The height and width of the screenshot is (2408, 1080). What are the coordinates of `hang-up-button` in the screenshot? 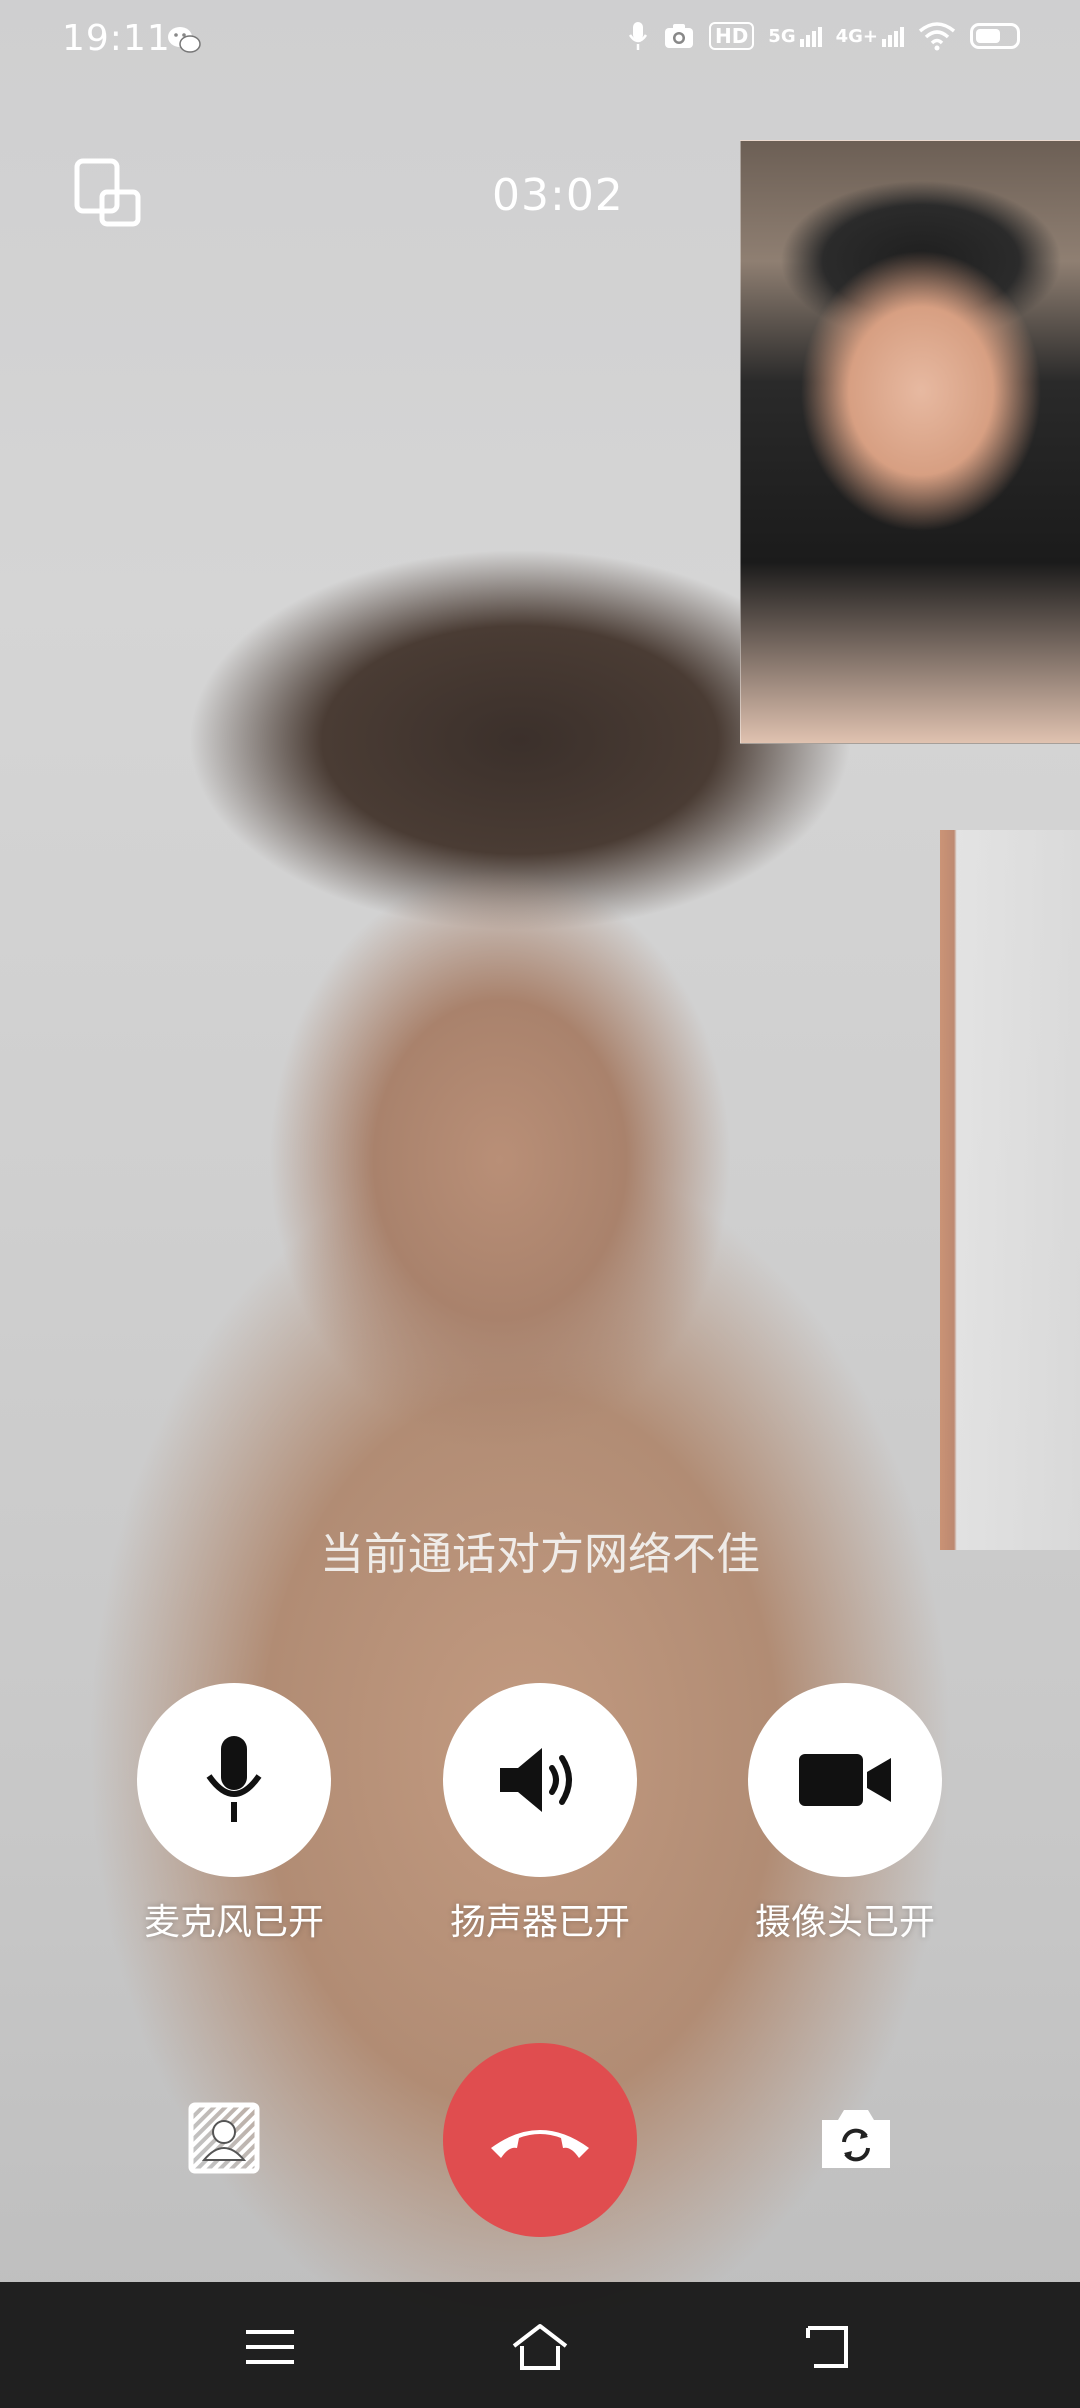 It's located at (540, 2140).